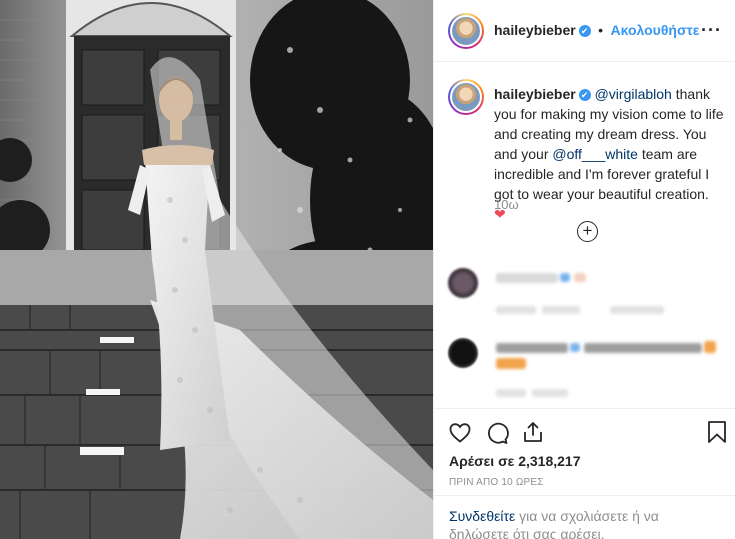 The height and width of the screenshot is (539, 735). What do you see at coordinates (535, 30) in the screenshot?
I see `author-username: haileybieber` at bounding box center [535, 30].